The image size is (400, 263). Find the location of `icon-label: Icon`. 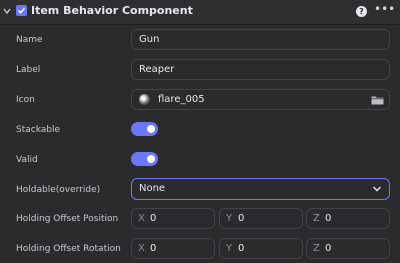

icon-label: Icon is located at coordinates (25, 100).